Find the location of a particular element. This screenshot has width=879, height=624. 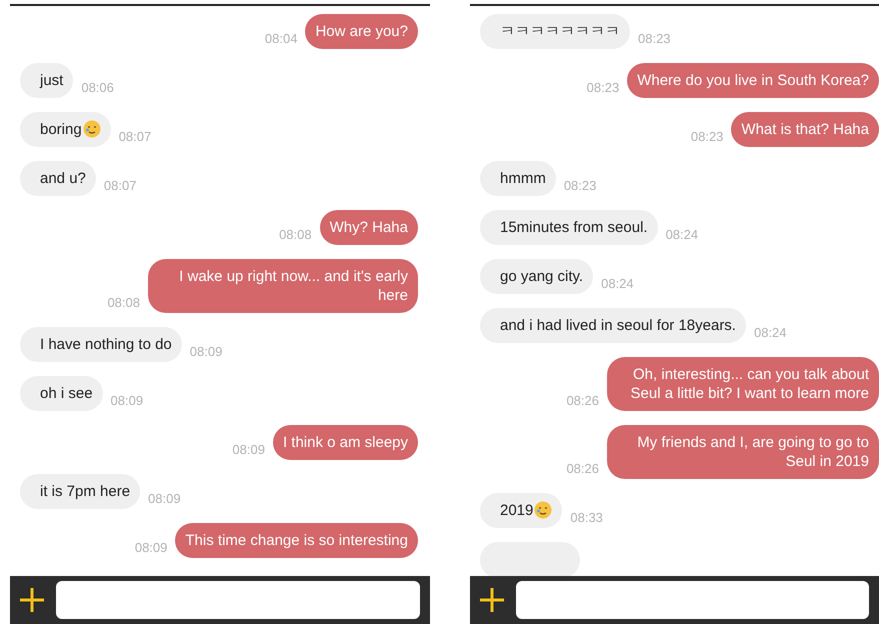

message-bubble: and i had lived in seoul for 18years. is located at coordinates (613, 325).